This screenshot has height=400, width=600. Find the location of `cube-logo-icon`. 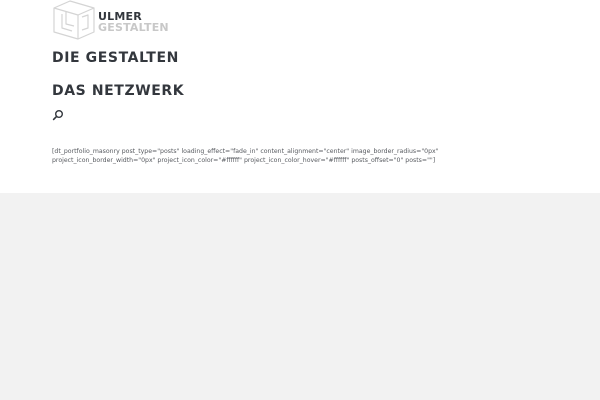

cube-logo-icon is located at coordinates (74, 20).